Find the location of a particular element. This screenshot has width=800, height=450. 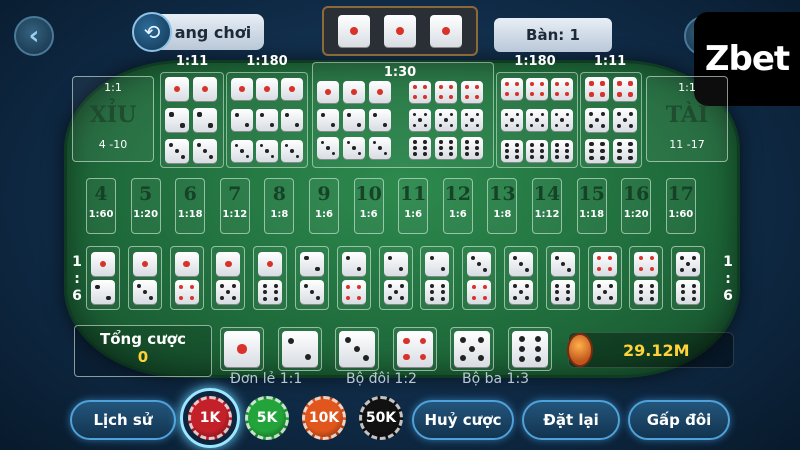

sum-odds: 1:20 is located at coordinates (636, 214).